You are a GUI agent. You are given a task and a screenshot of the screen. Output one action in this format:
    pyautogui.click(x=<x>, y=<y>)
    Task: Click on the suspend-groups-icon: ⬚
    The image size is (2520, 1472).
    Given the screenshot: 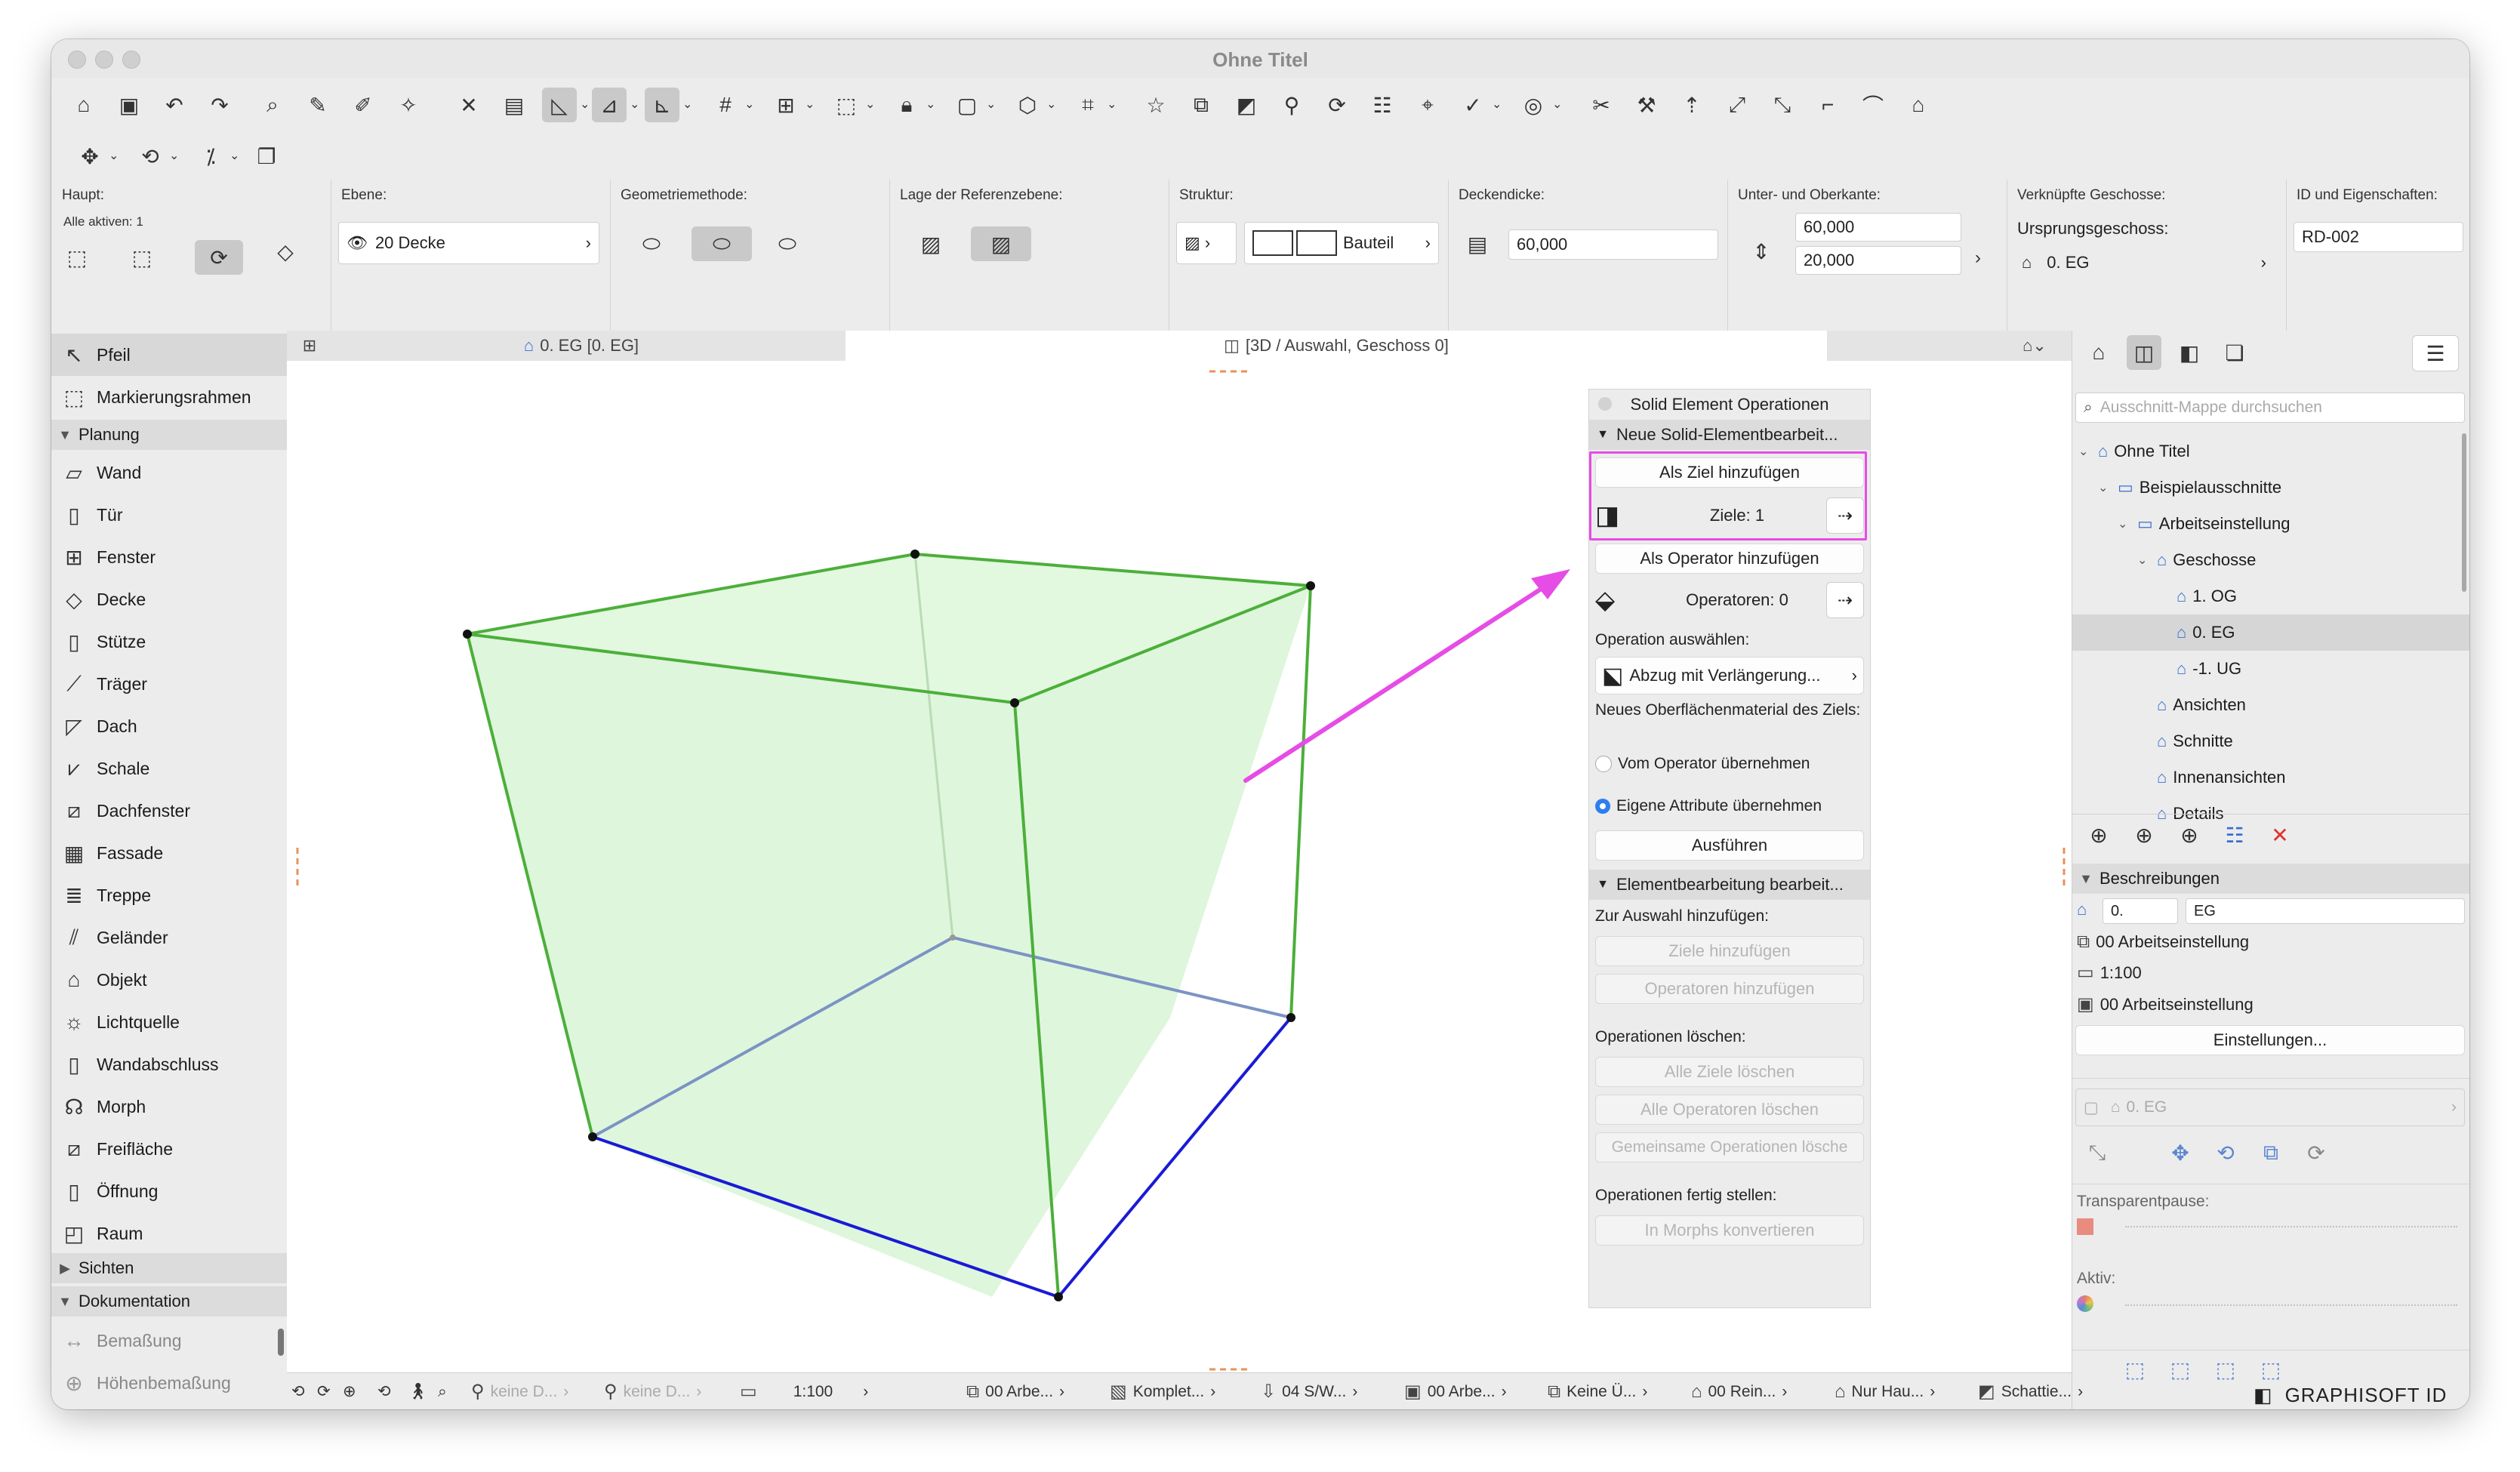 What is the action you would take?
    pyautogui.click(x=847, y=105)
    